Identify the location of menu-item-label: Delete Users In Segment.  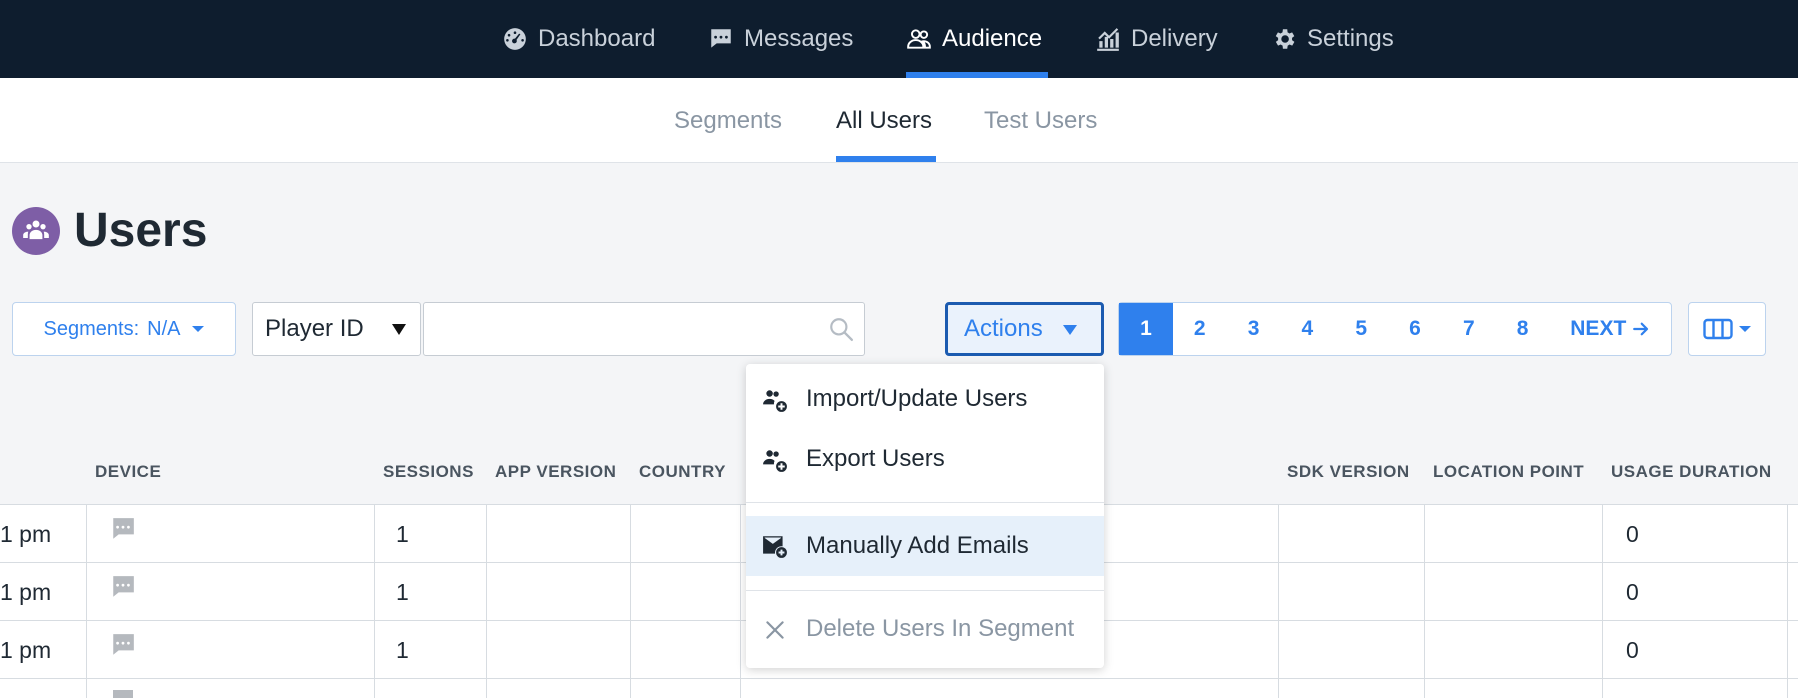
(940, 628).